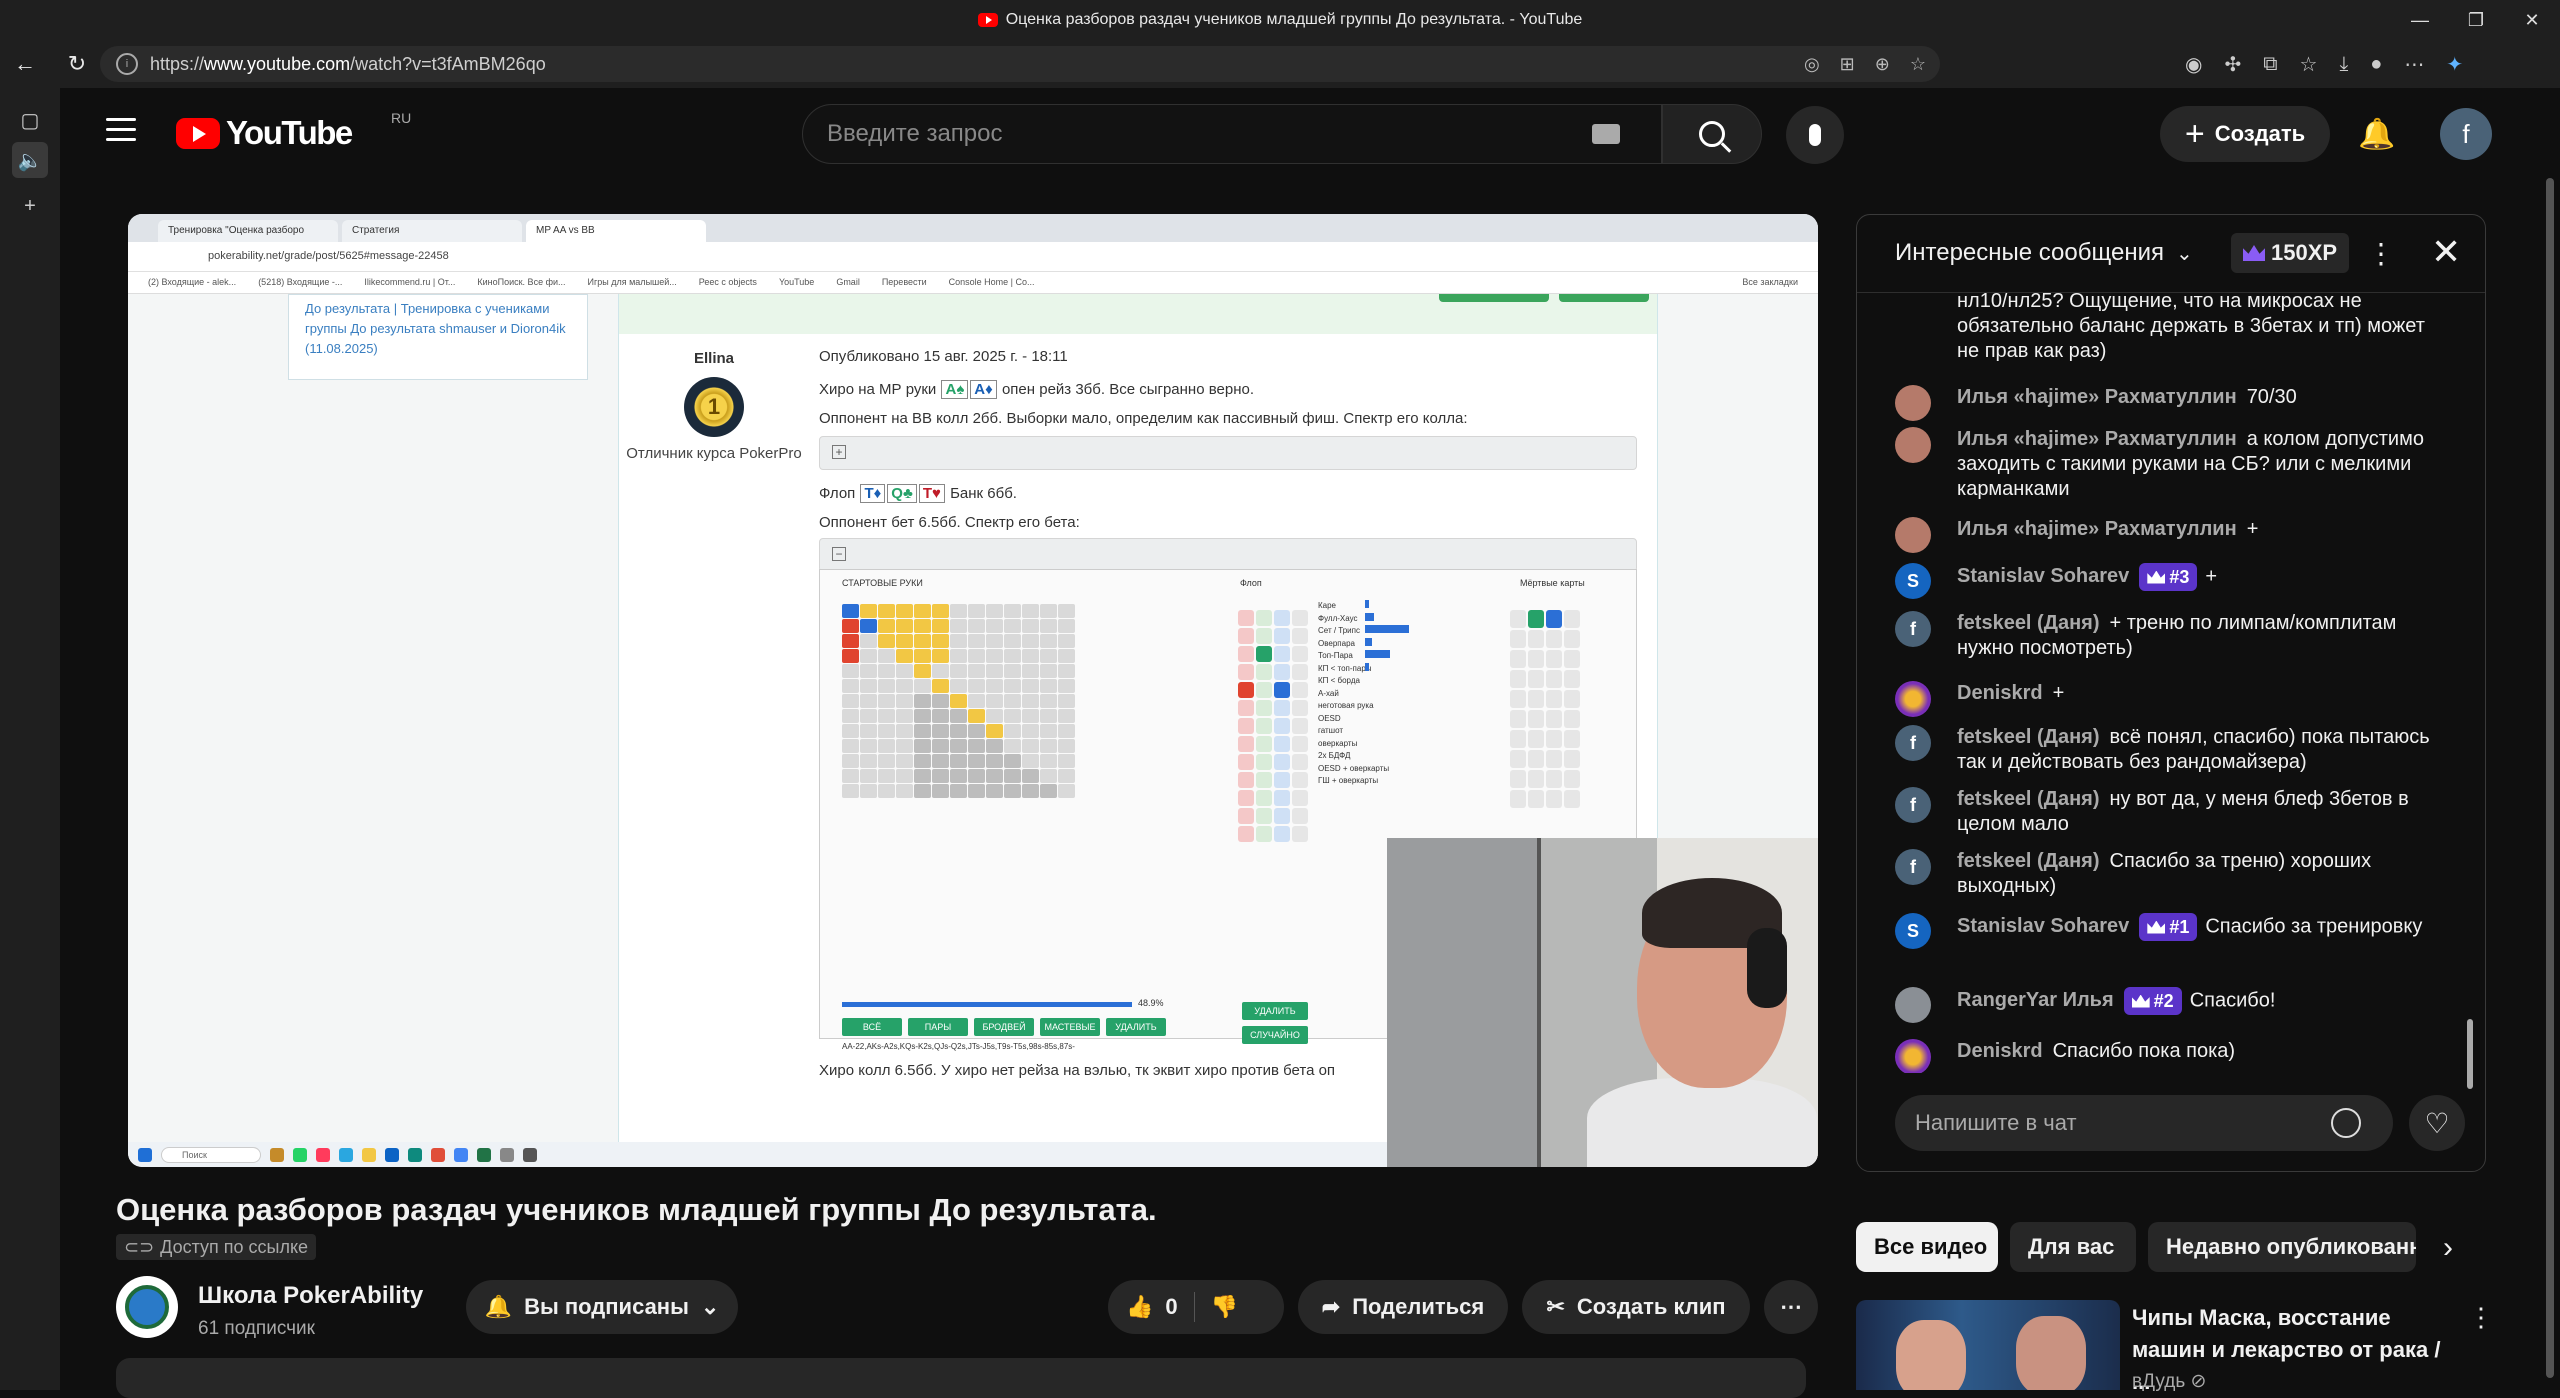  I want to click on split-screen-icon: ⧉, so click(2270, 64).